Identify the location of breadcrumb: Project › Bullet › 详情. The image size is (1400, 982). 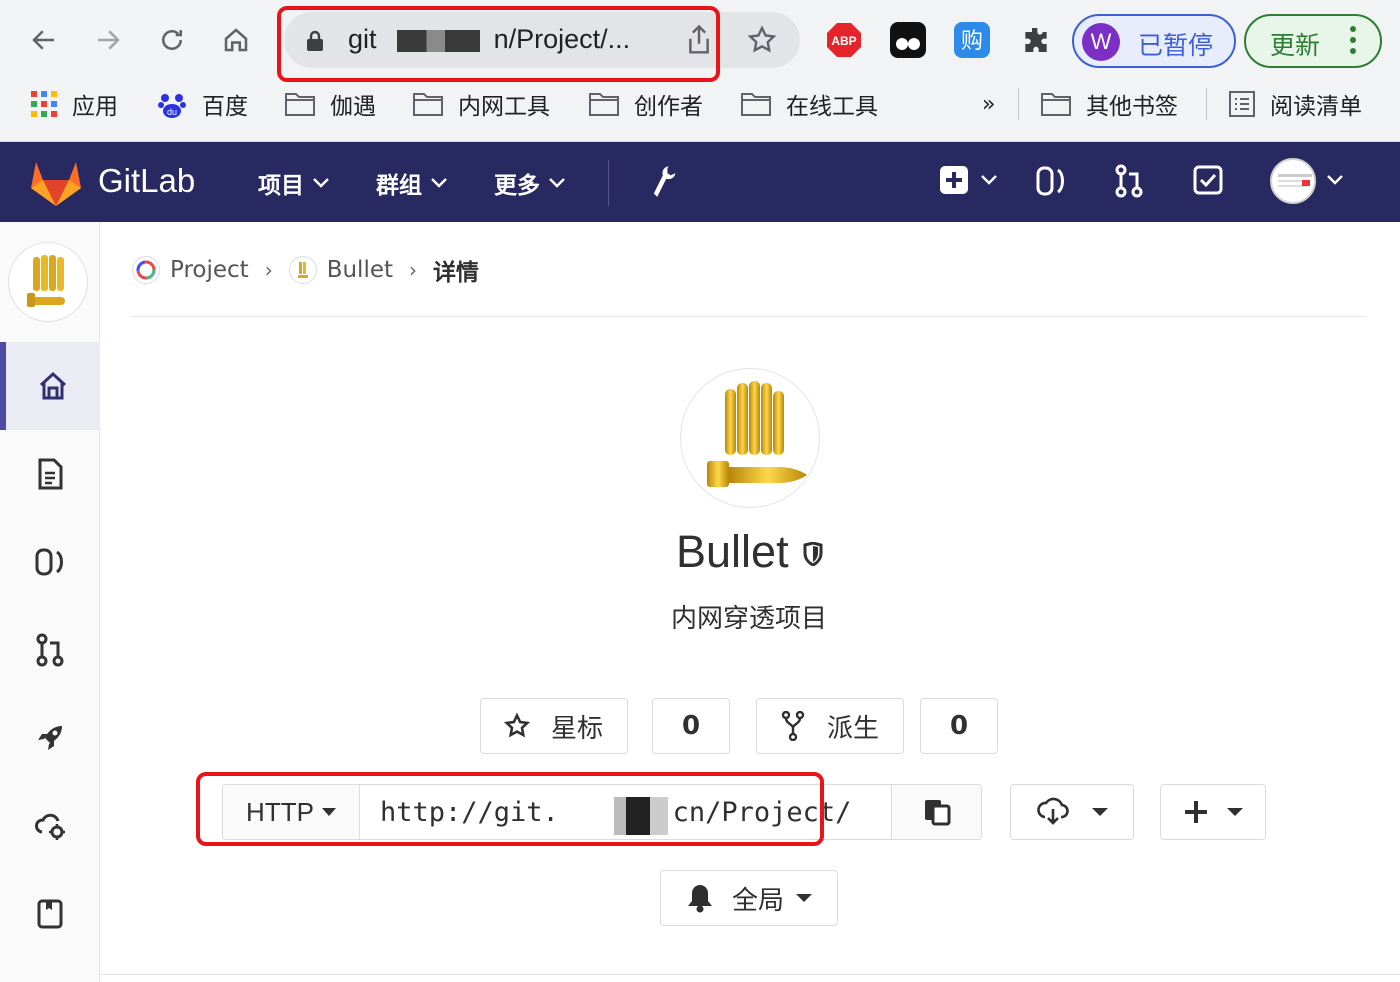
(305, 270).